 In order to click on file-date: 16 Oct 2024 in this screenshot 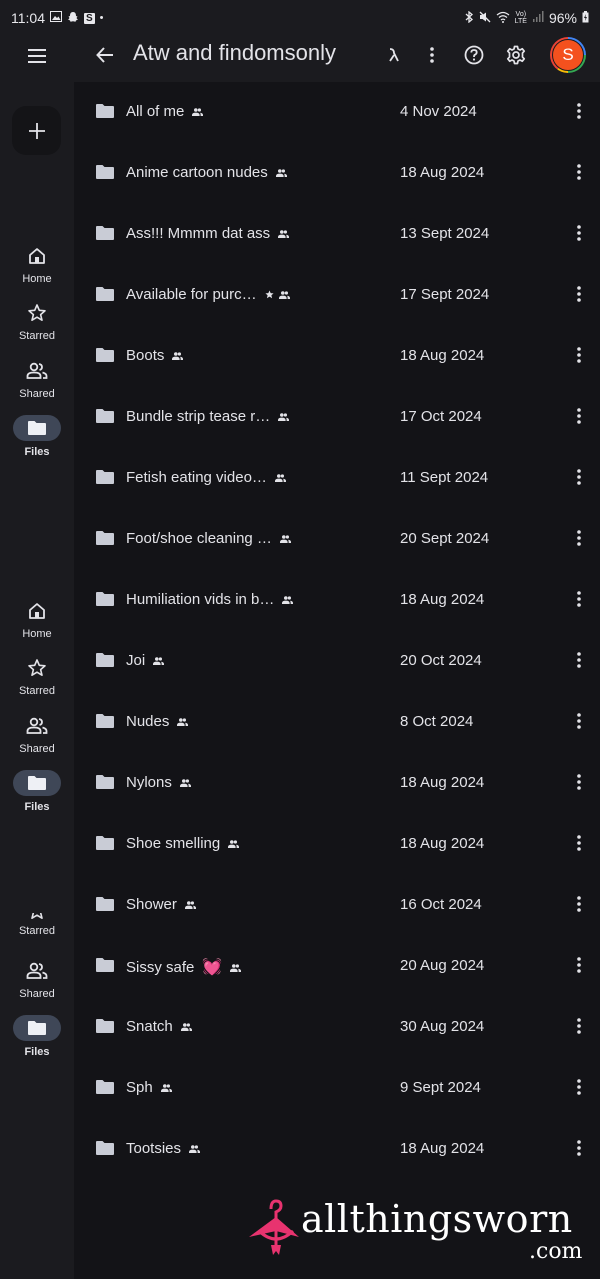, I will do `click(441, 904)`.